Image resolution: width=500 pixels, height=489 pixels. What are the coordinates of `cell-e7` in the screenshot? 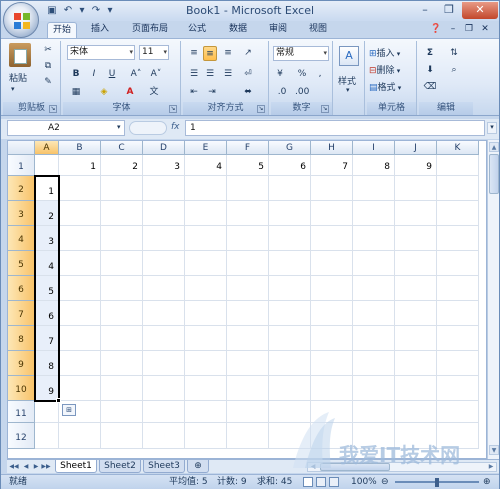 It's located at (206, 313).